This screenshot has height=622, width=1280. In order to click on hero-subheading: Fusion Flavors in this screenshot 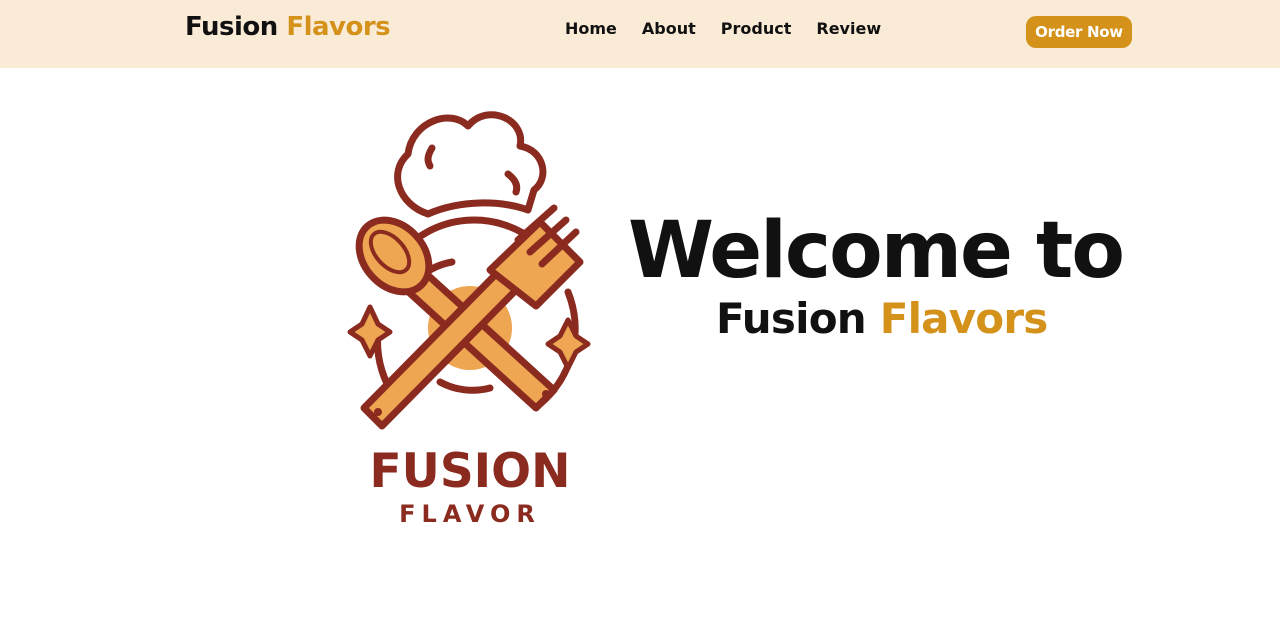, I will do `click(882, 318)`.